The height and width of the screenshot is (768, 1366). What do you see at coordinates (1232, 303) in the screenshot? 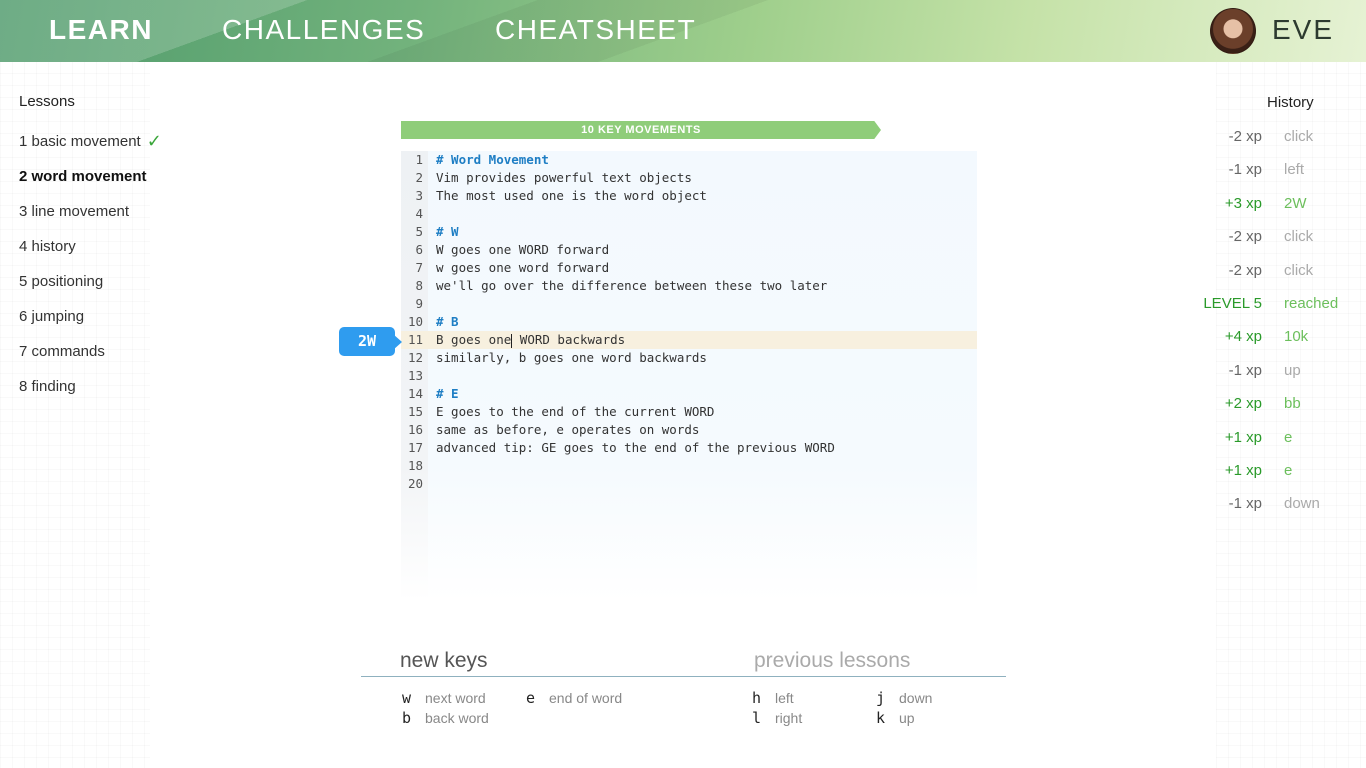
I see `history-xp: LEVEL 5` at bounding box center [1232, 303].